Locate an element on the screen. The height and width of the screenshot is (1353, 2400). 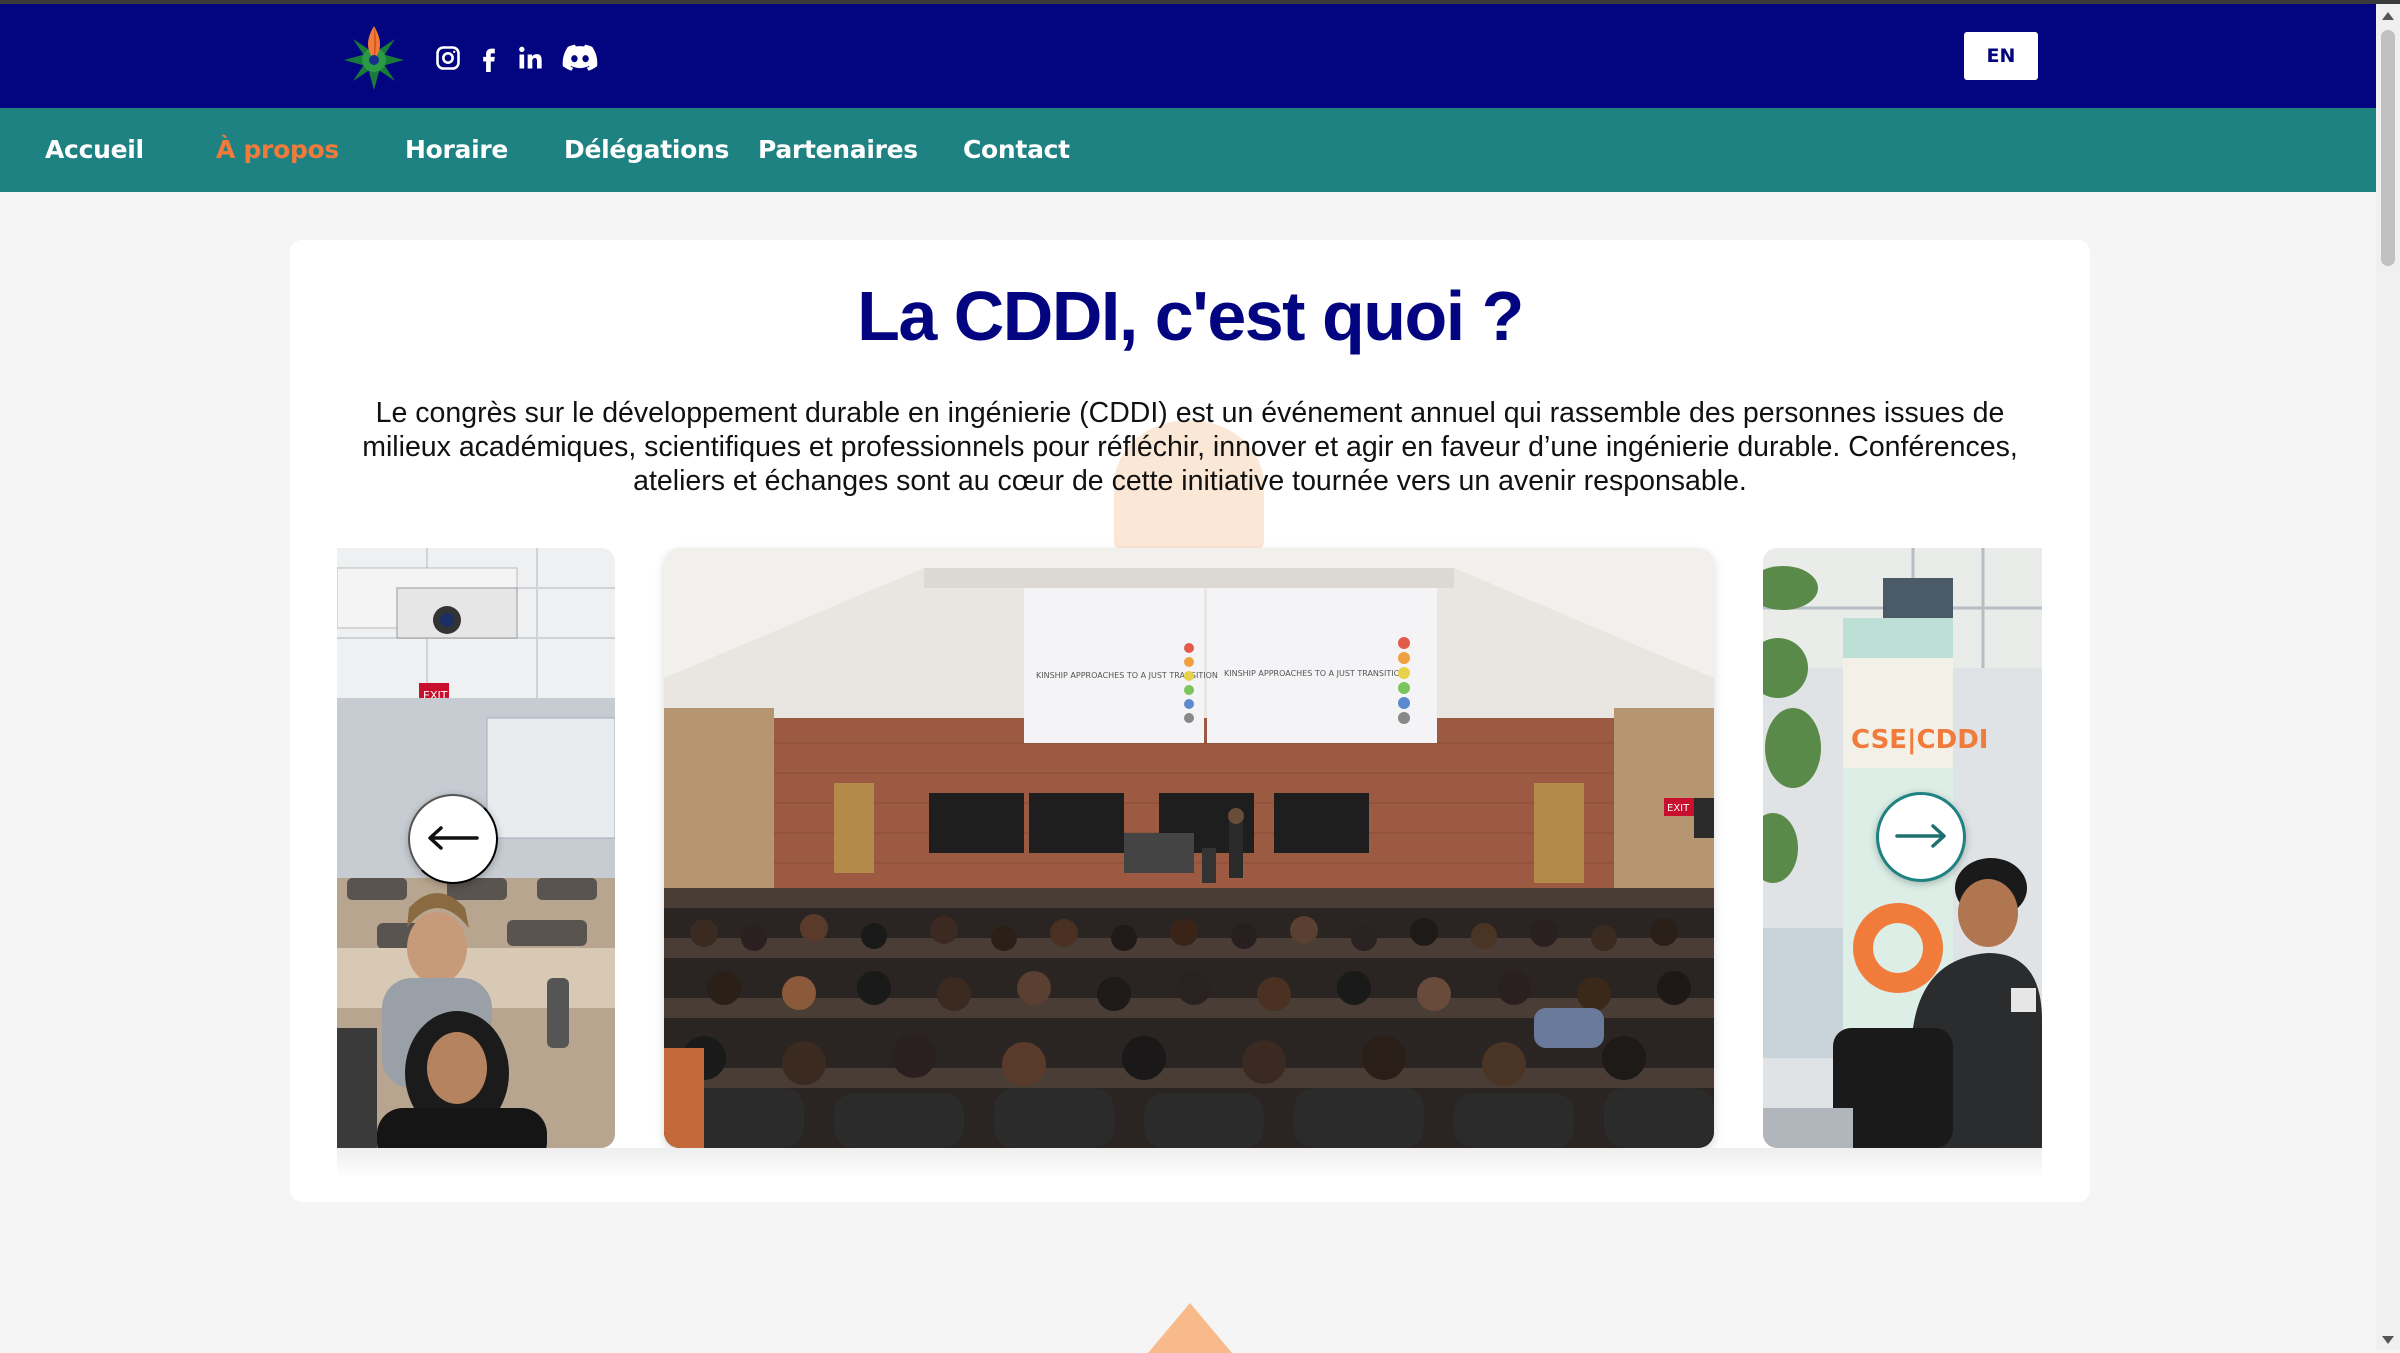
linkedin-icon is located at coordinates (530, 58).